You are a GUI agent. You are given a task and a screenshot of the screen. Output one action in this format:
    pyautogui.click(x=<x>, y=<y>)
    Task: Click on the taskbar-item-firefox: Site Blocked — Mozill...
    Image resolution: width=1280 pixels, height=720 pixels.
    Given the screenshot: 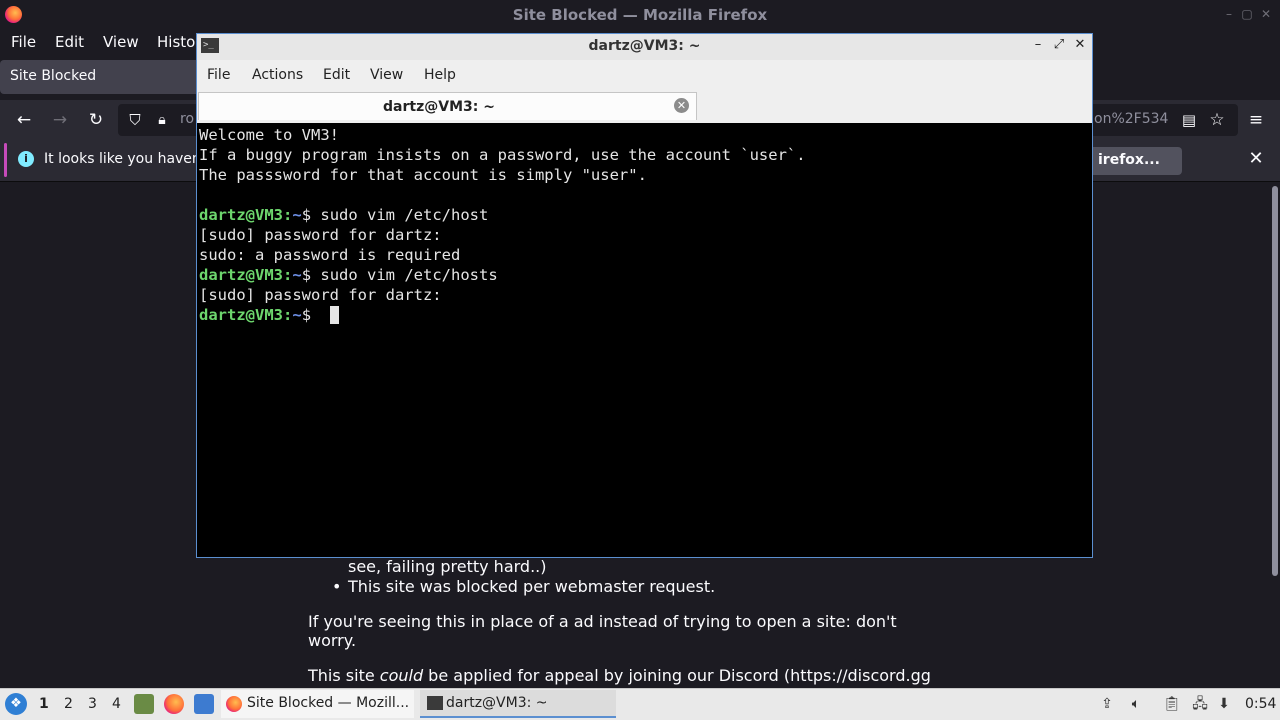 What is the action you would take?
    pyautogui.click(x=317, y=704)
    